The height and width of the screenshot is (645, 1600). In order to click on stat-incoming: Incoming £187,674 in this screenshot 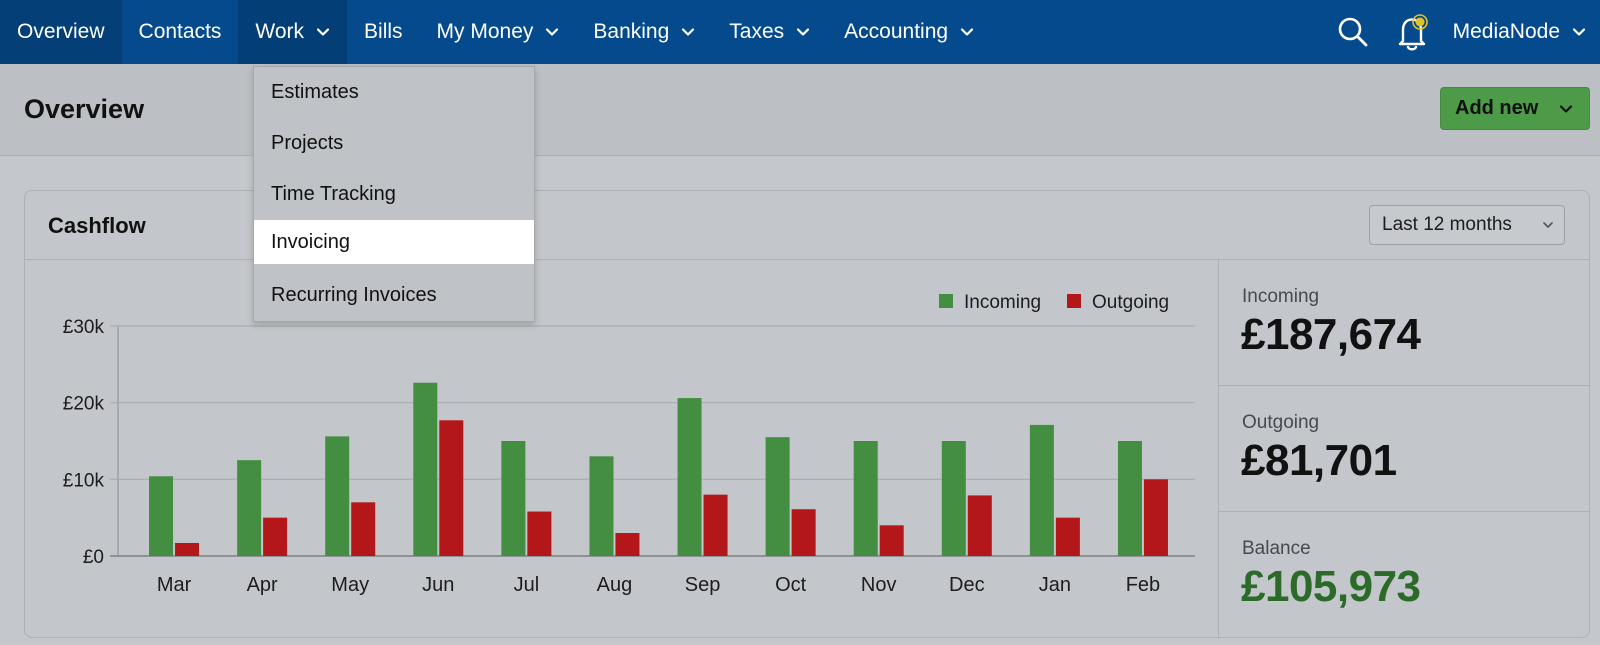, I will do `click(1404, 323)`.